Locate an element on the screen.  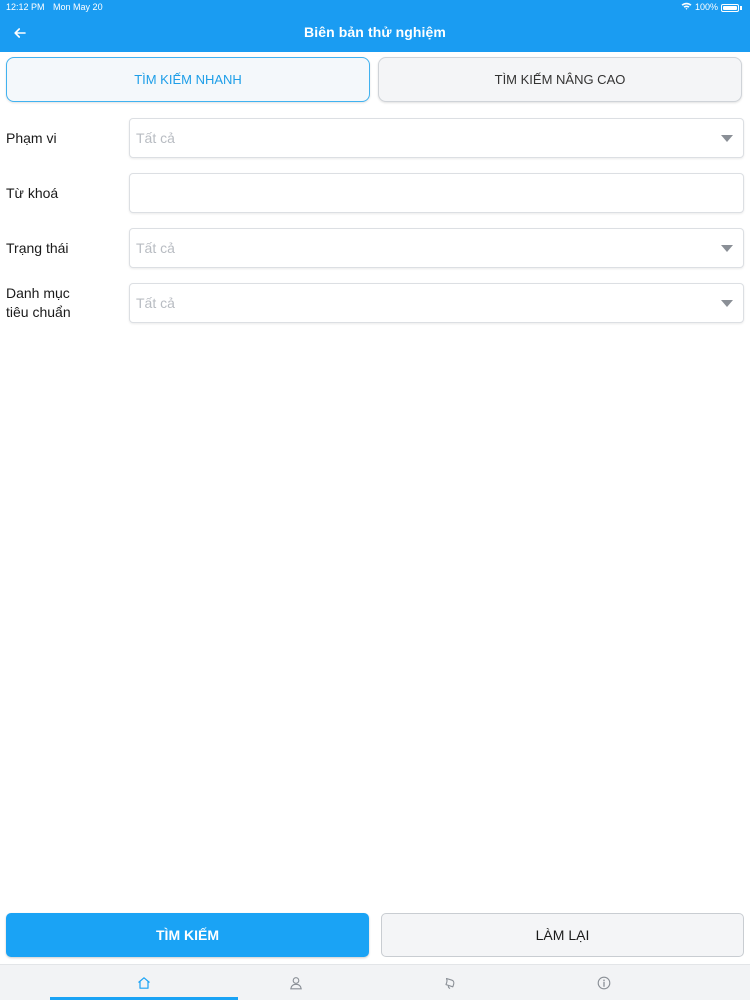
status-row: Trạng thái Tất cả is located at coordinates (375, 248).